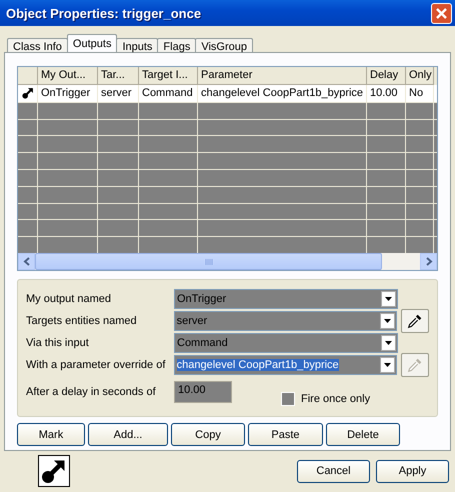 Image resolution: width=455 pixels, height=492 pixels. Describe the element at coordinates (333, 471) in the screenshot. I see `dialog-button: Cancel` at that location.